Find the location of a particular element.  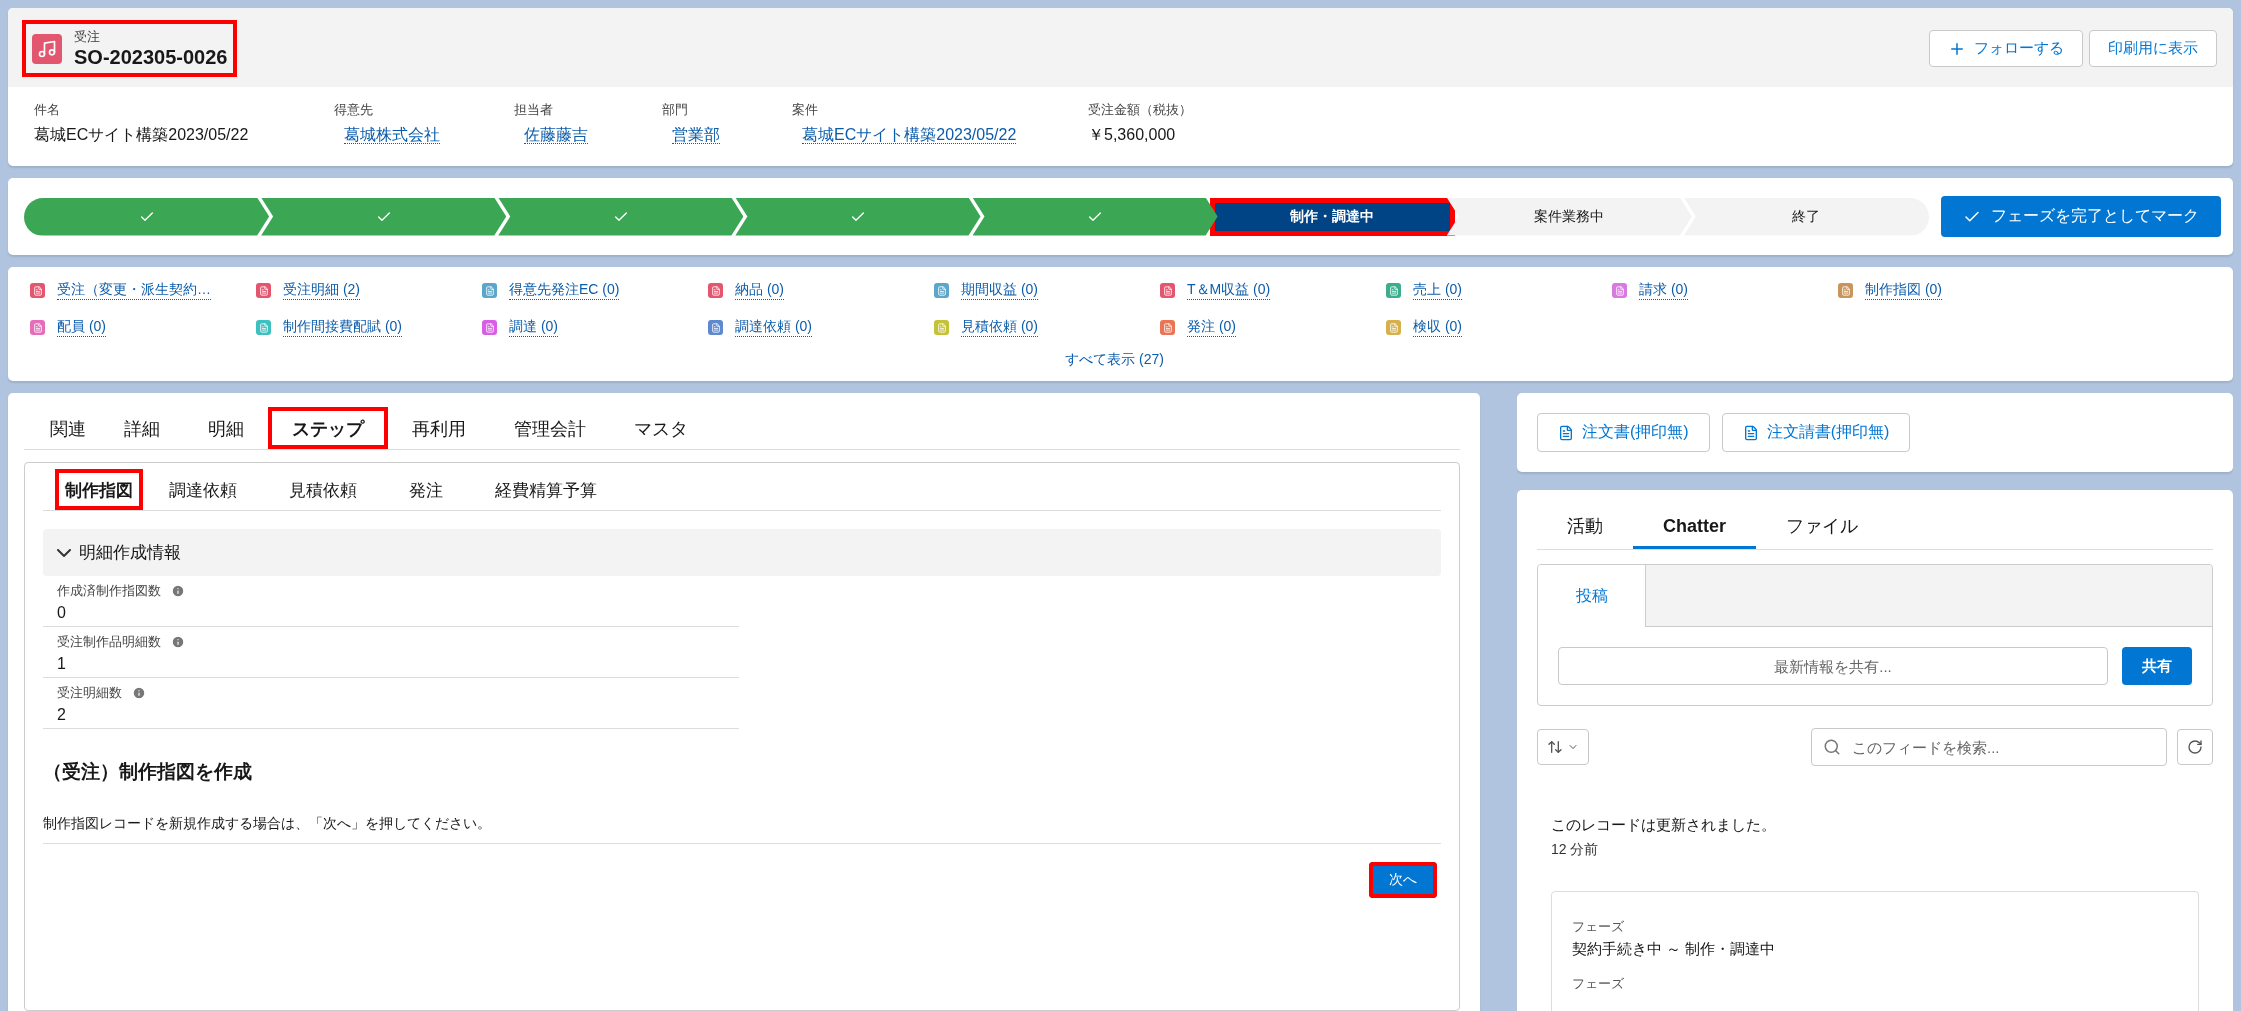

field-label: 得意先 is located at coordinates (354, 110).